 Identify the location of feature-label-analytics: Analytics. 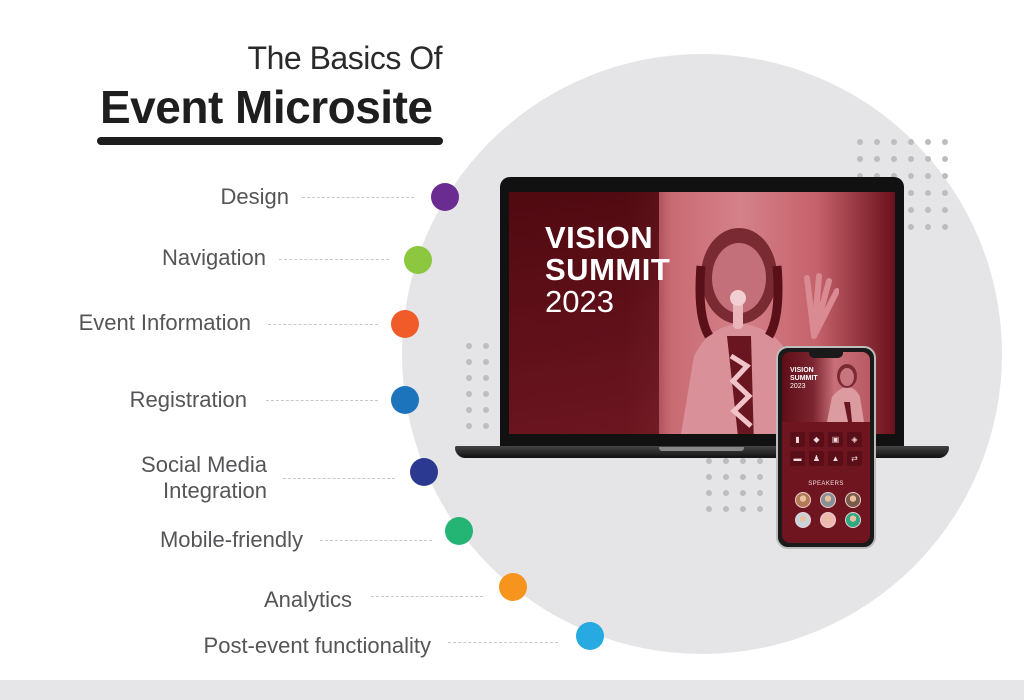
(307, 599).